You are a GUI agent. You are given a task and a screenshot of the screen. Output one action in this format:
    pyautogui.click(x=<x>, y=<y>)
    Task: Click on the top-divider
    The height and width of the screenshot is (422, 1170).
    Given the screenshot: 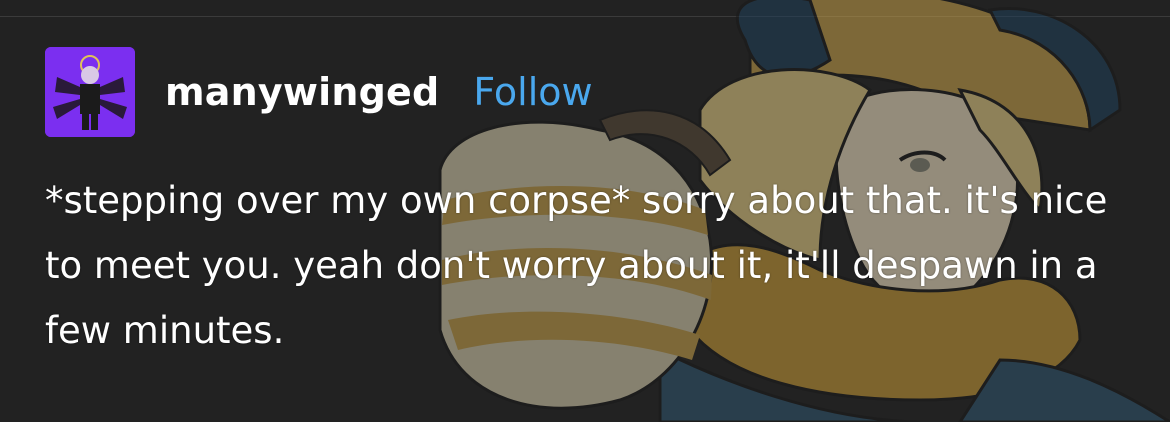 What is the action you would take?
    pyautogui.click(x=585, y=16)
    